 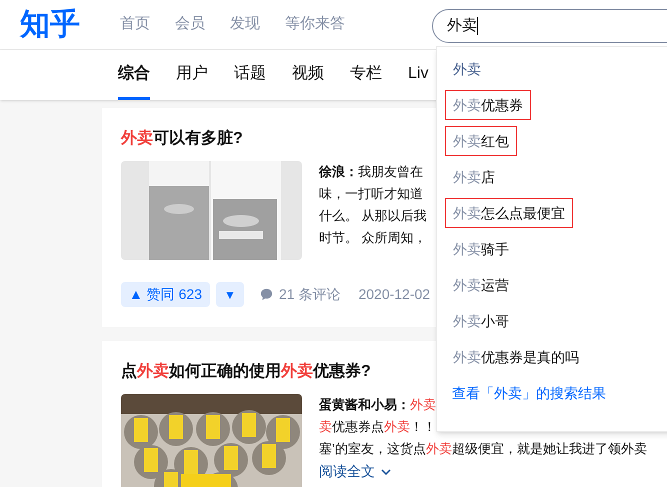 What do you see at coordinates (377, 405) in the screenshot?
I see `excerpt-line: 蛋黄酱和小易：外卖` at bounding box center [377, 405].